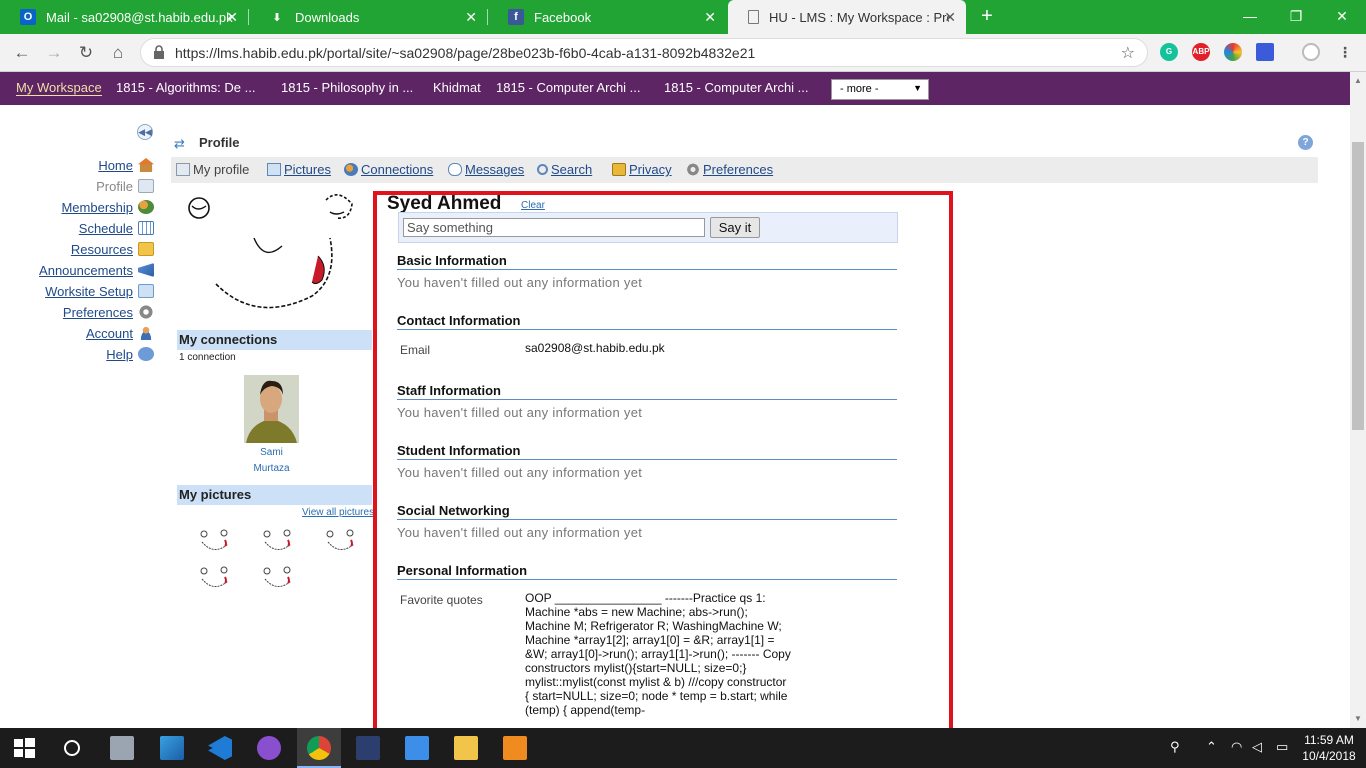  I want to click on file-explorer-icon, so click(466, 748).